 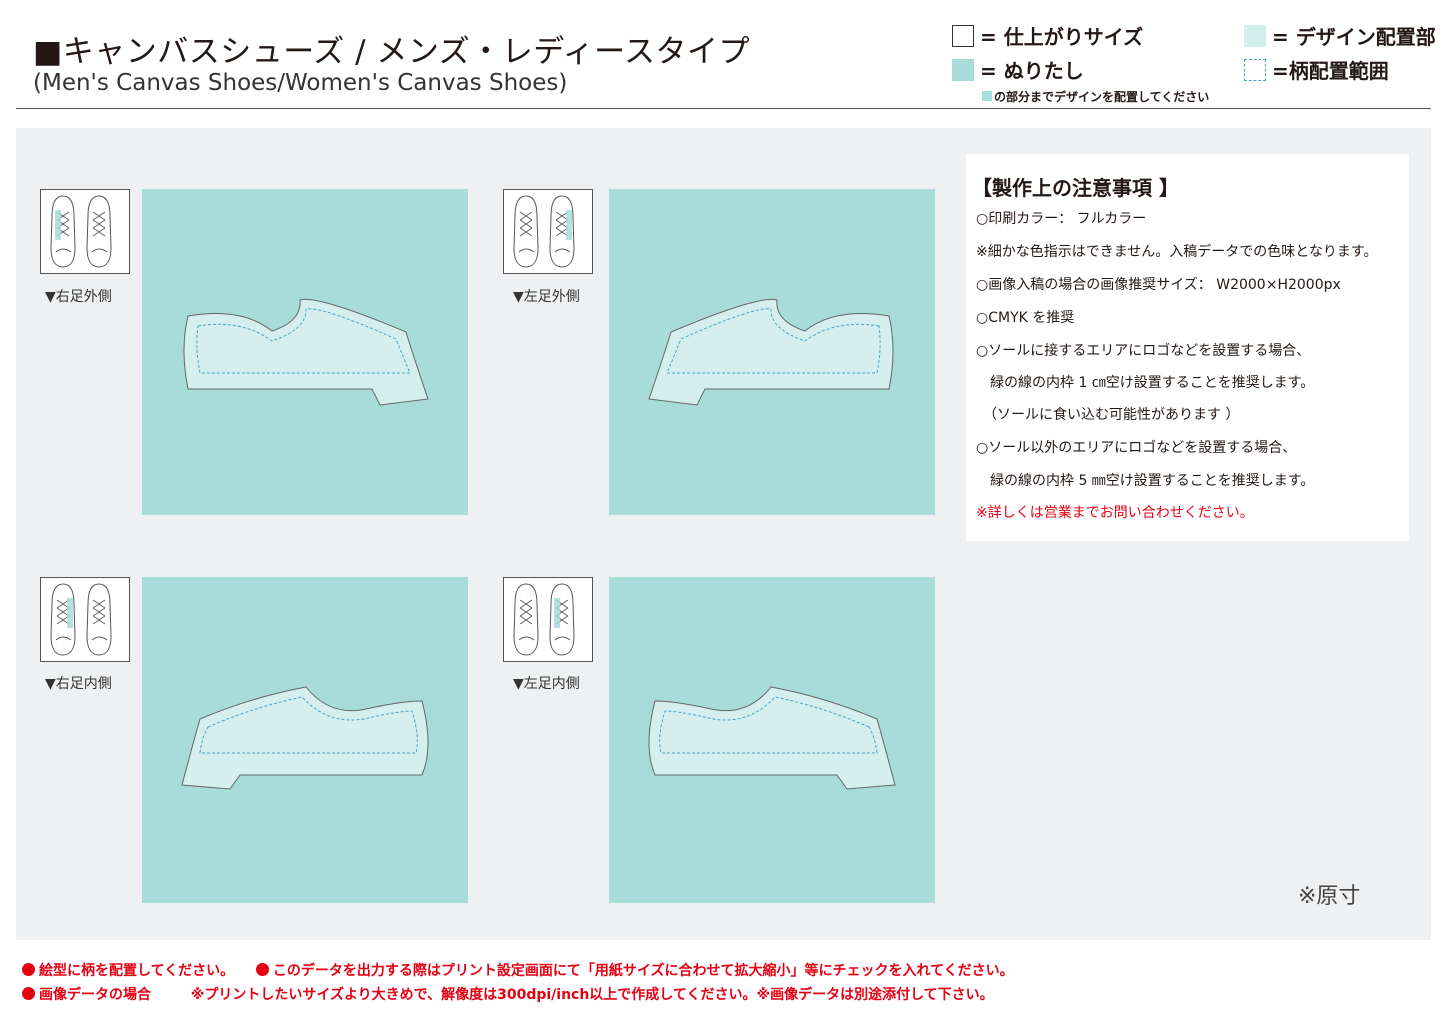 I want to click on legend-finish-size: = 仕上がりサイズ, so click(x=1047, y=35).